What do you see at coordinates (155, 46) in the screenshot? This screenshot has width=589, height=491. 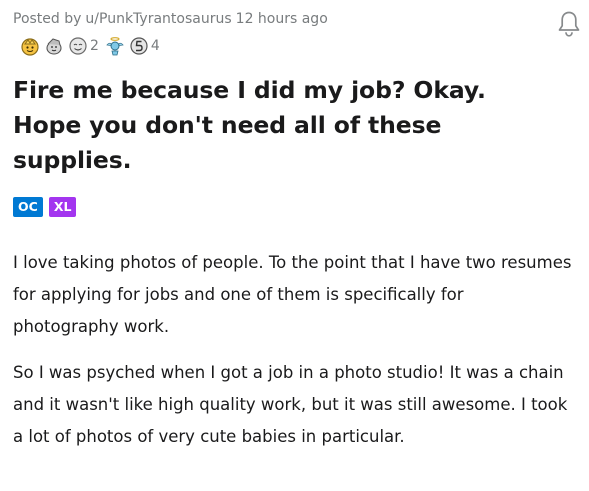 I see `award-count: 4` at bounding box center [155, 46].